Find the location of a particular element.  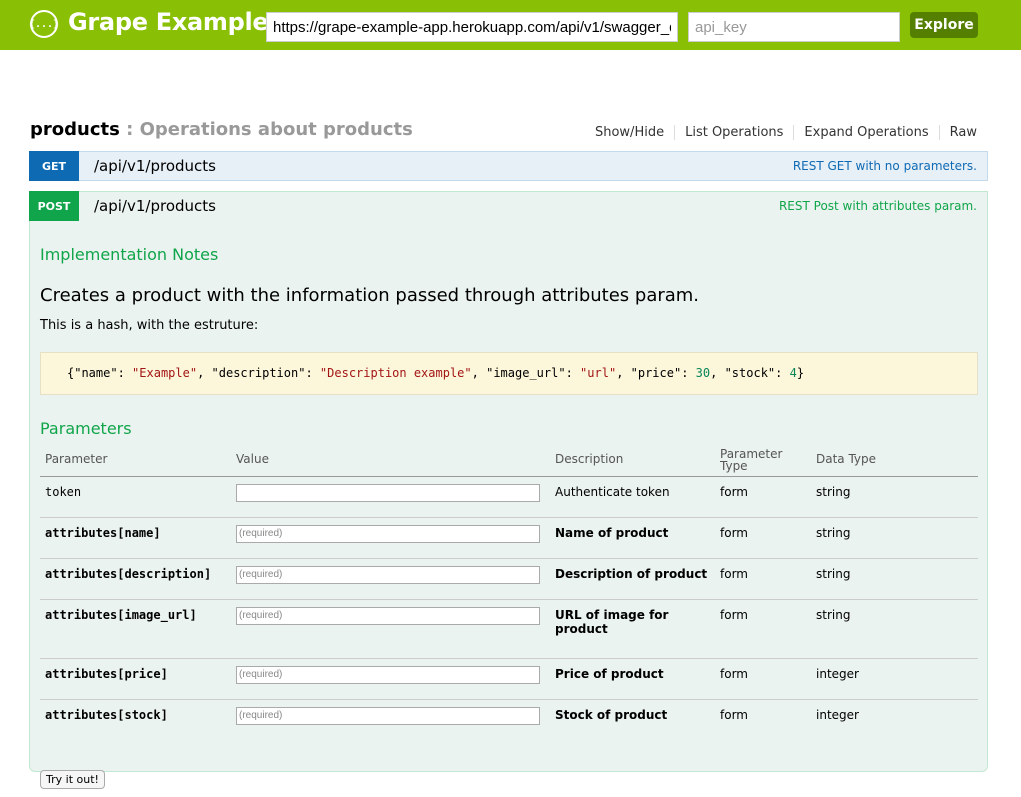

header-bar: {...} Grape Example Explore is located at coordinates (510, 25).